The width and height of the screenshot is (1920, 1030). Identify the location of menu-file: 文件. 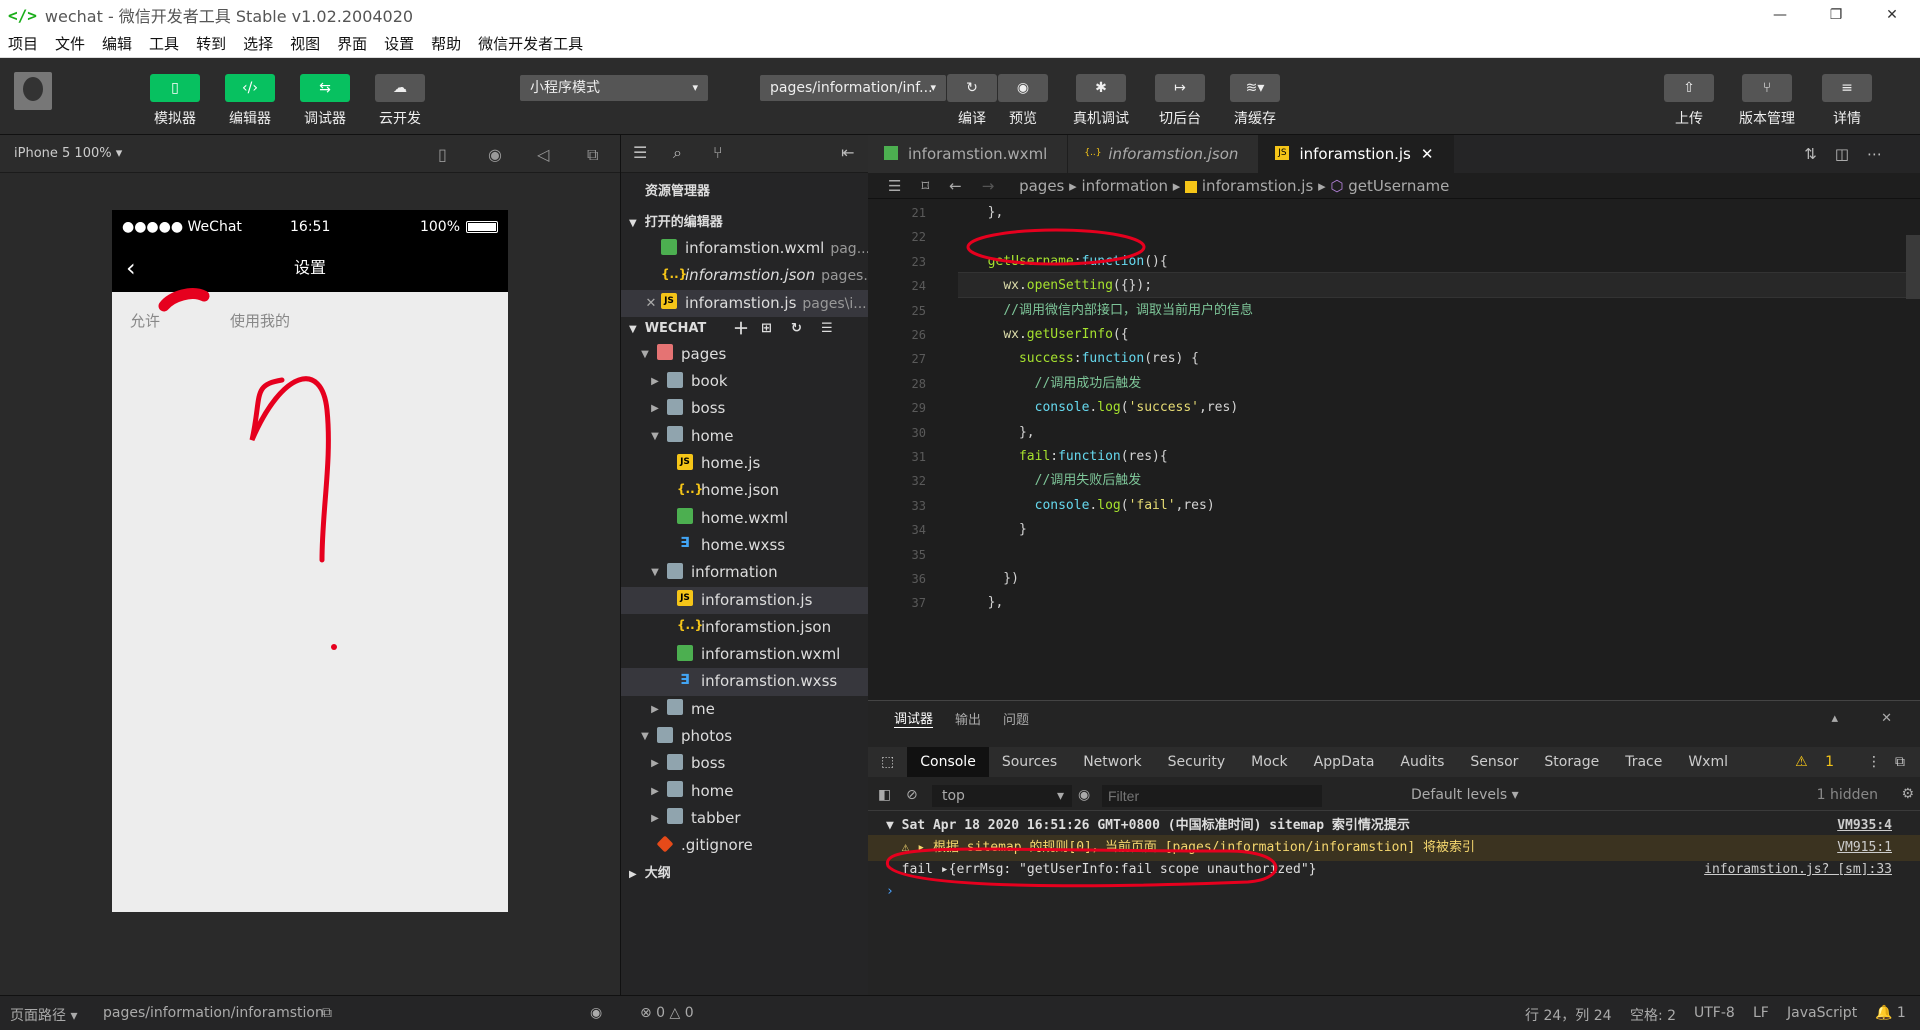
(70, 43).